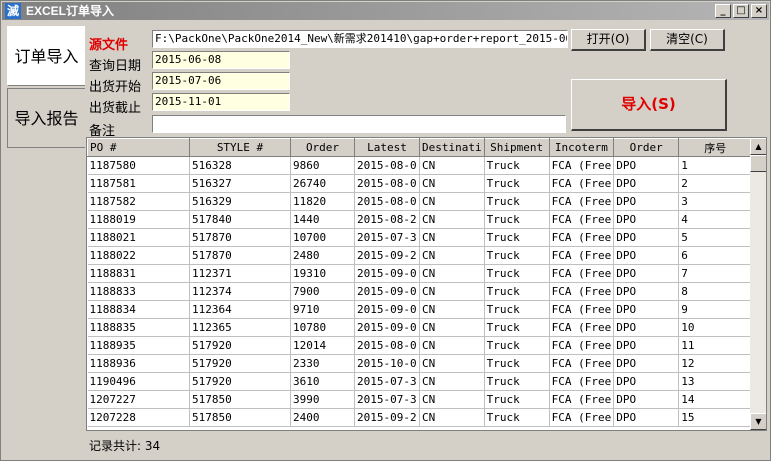 The width and height of the screenshot is (771, 461). I want to click on table-cell: 1188019, so click(138, 219).